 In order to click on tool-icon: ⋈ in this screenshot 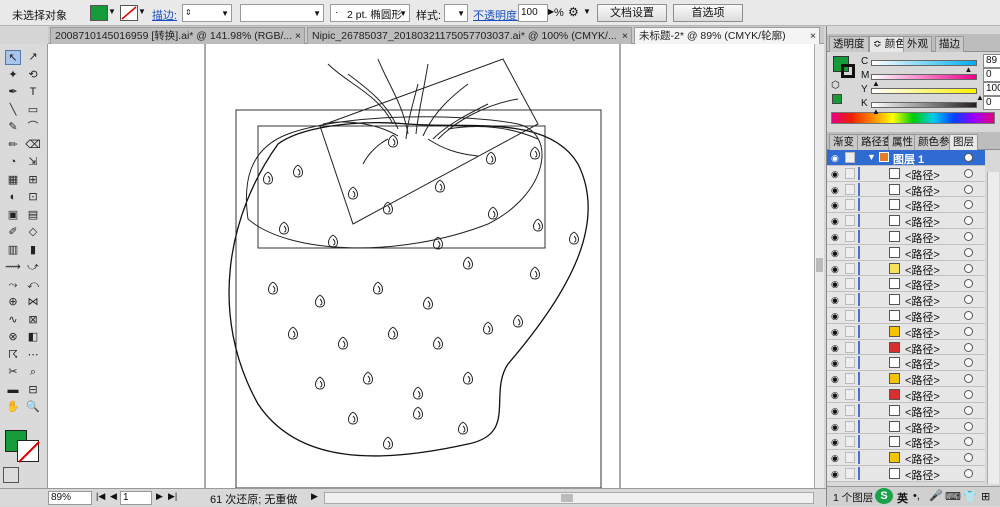, I will do `click(33, 302)`.